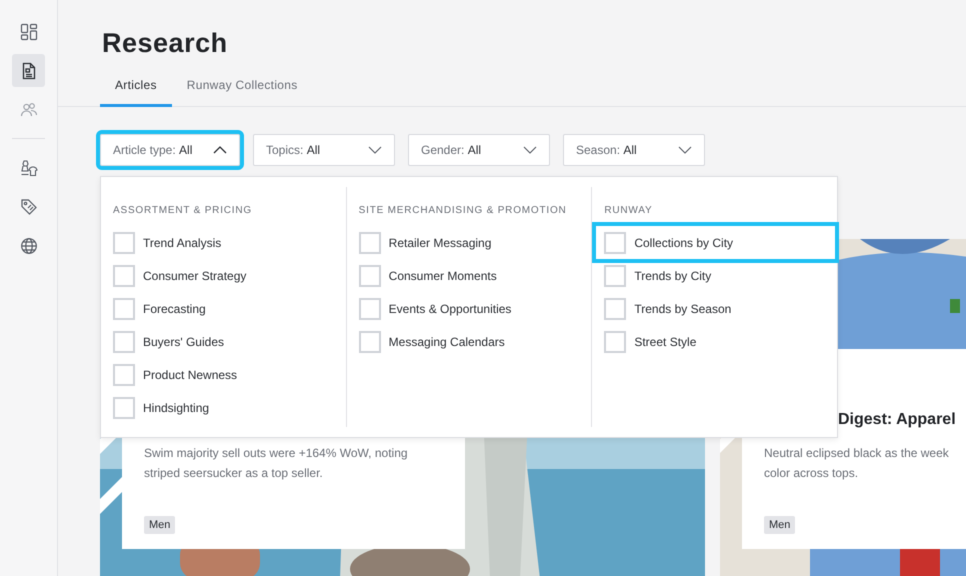 The image size is (966, 576). What do you see at coordinates (629, 210) in the screenshot?
I see `group-heading: RUNWAY` at bounding box center [629, 210].